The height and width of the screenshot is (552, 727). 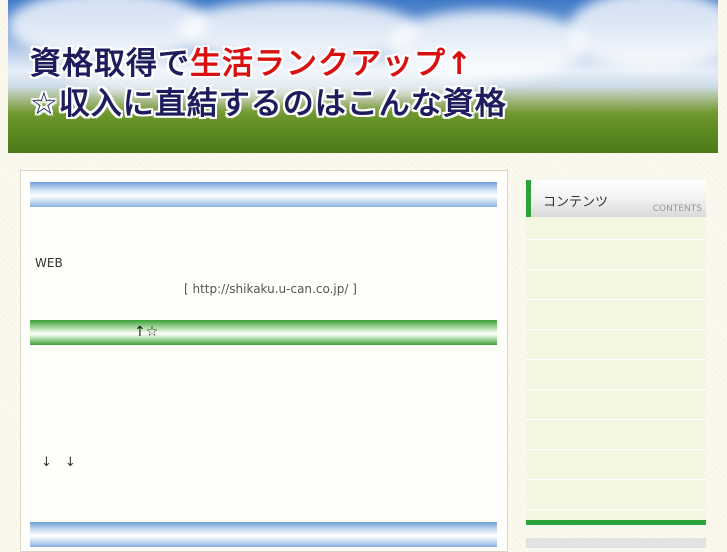 I want to click on up-arrow-icon: ↑, so click(x=459, y=64).